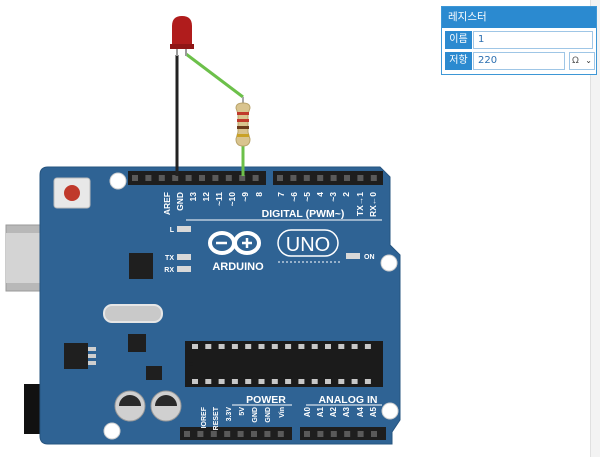  Describe the element at coordinates (180, 201) in the screenshot. I see `digital-pin-label: GND` at that location.